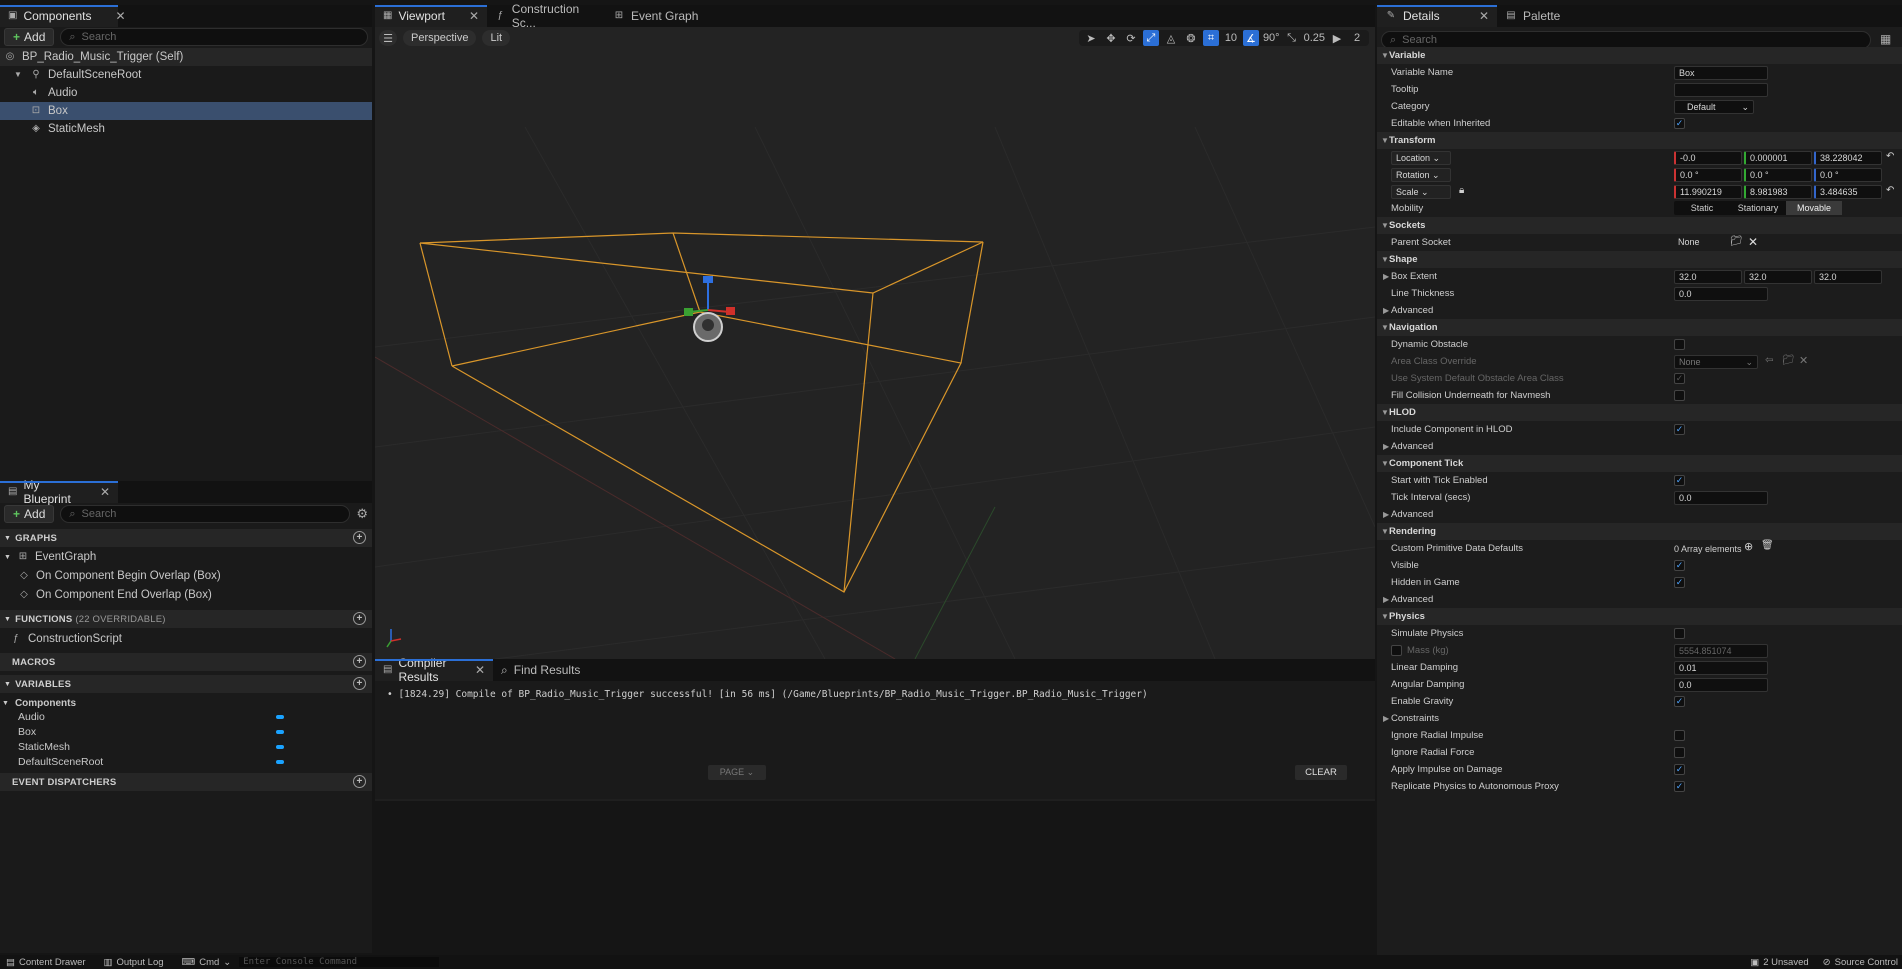  Describe the element at coordinates (1210, 38) in the screenshot. I see `grid-snap-icon: ⌗` at that location.